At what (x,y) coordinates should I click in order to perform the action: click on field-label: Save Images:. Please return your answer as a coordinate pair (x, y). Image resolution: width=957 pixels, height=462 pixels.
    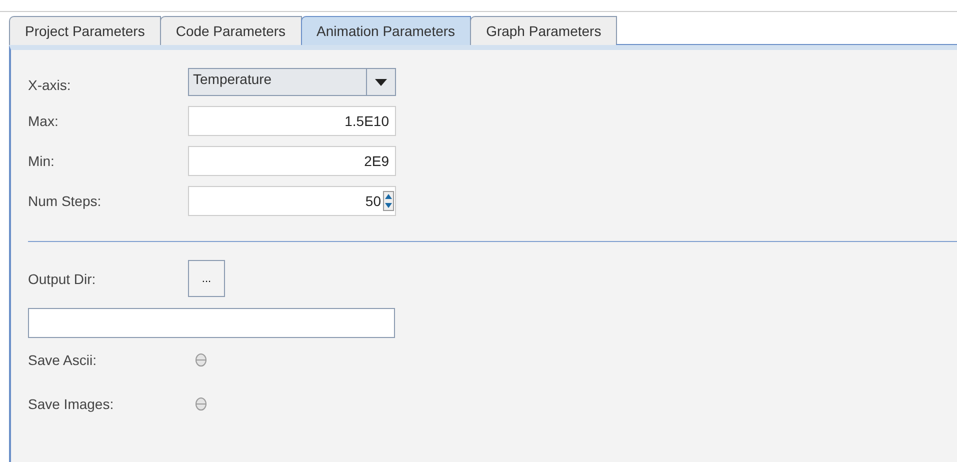
    Looking at the image, I should click on (71, 404).